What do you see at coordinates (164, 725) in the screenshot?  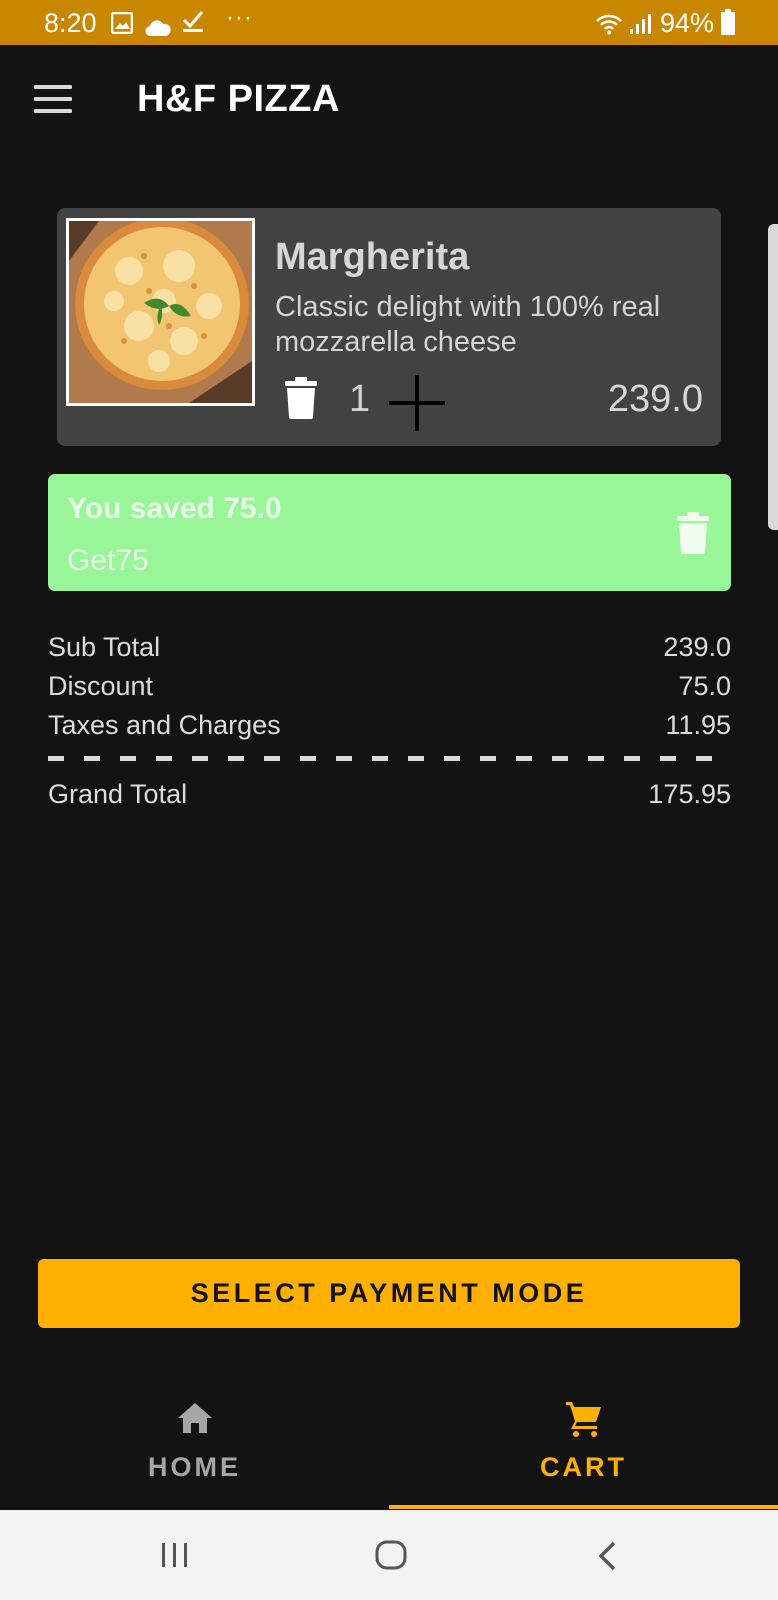 I see `taxes-label: Taxes and Charges` at bounding box center [164, 725].